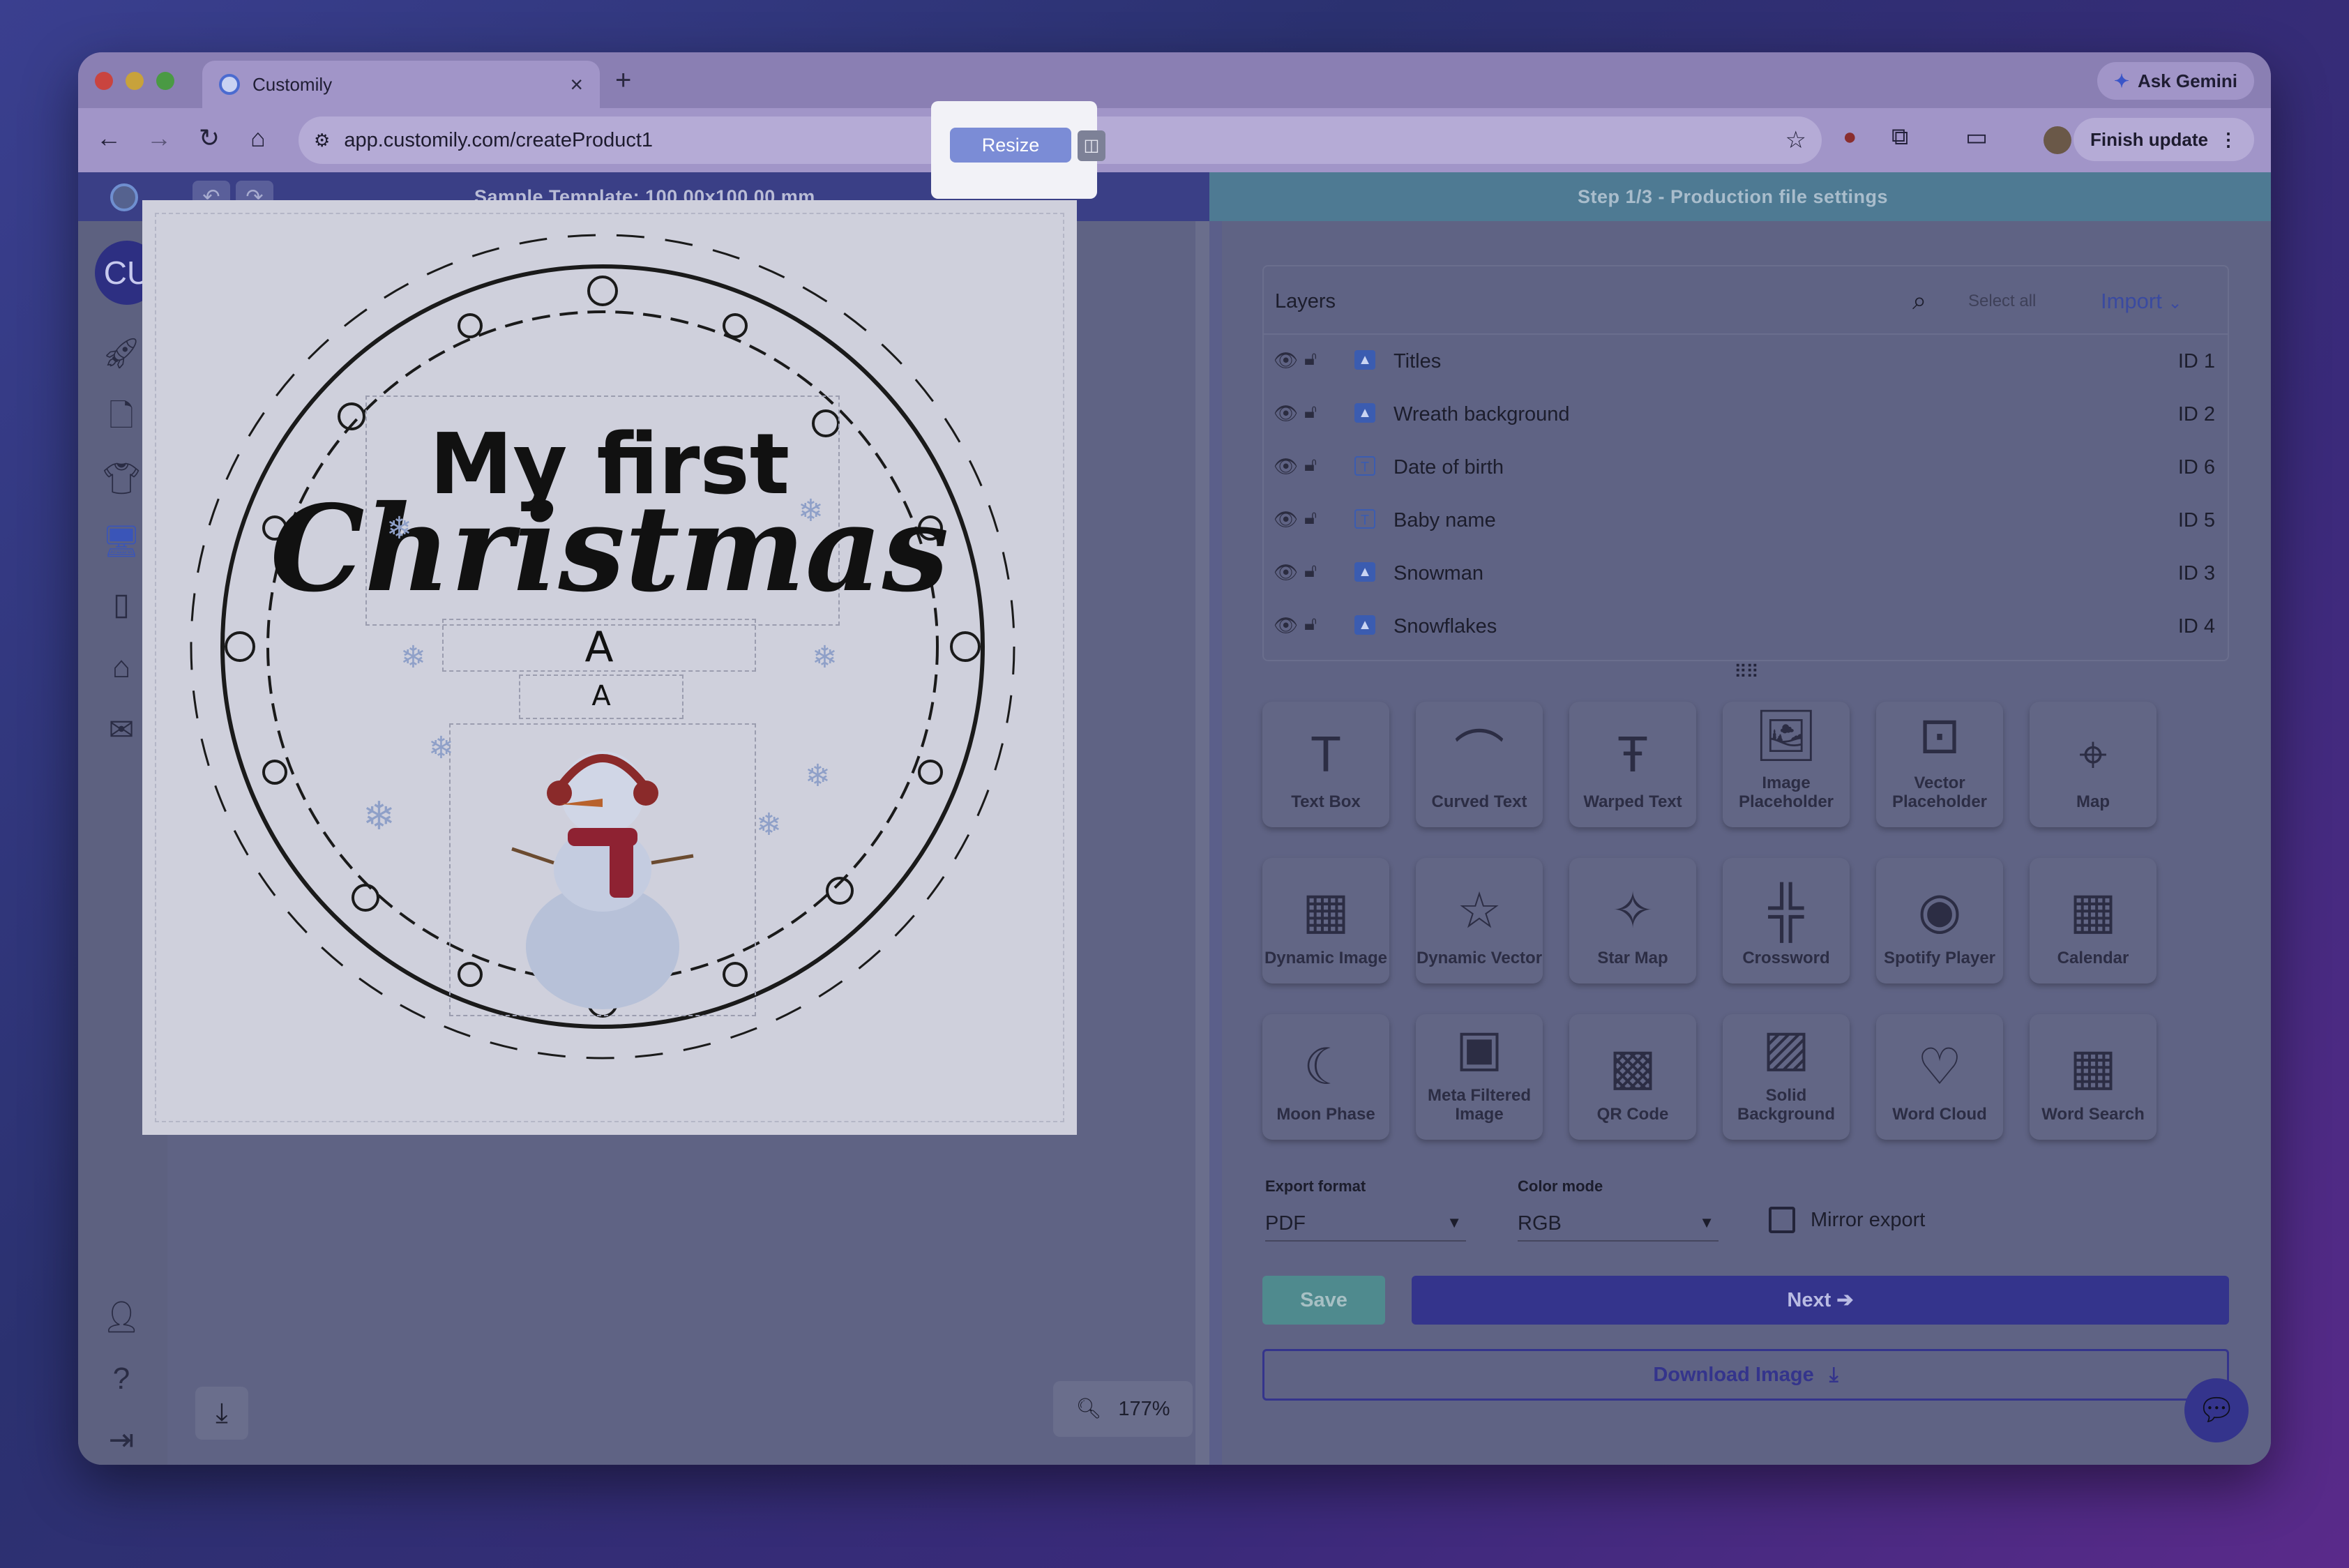  Describe the element at coordinates (2176, 81) in the screenshot. I see `ask-gemini-button: ✦ Ask Gemini` at that location.